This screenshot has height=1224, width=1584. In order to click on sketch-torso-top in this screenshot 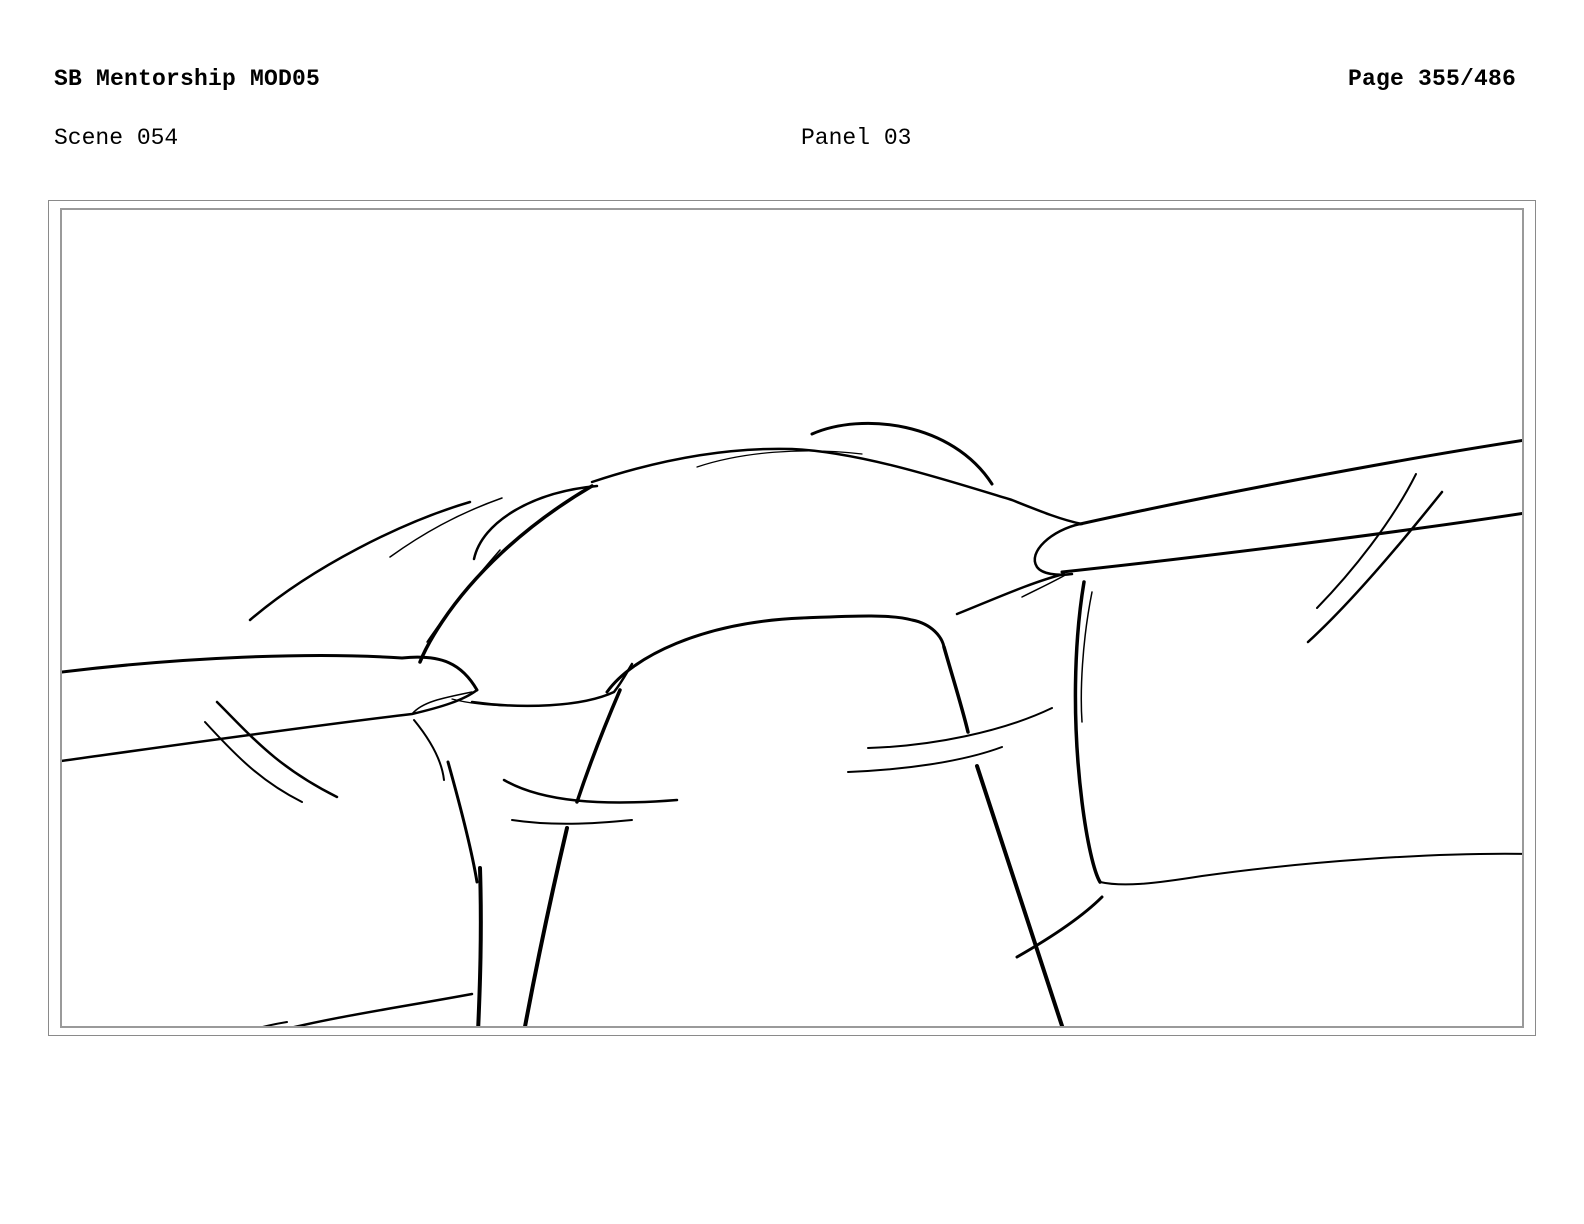, I will do `click(837, 486)`.